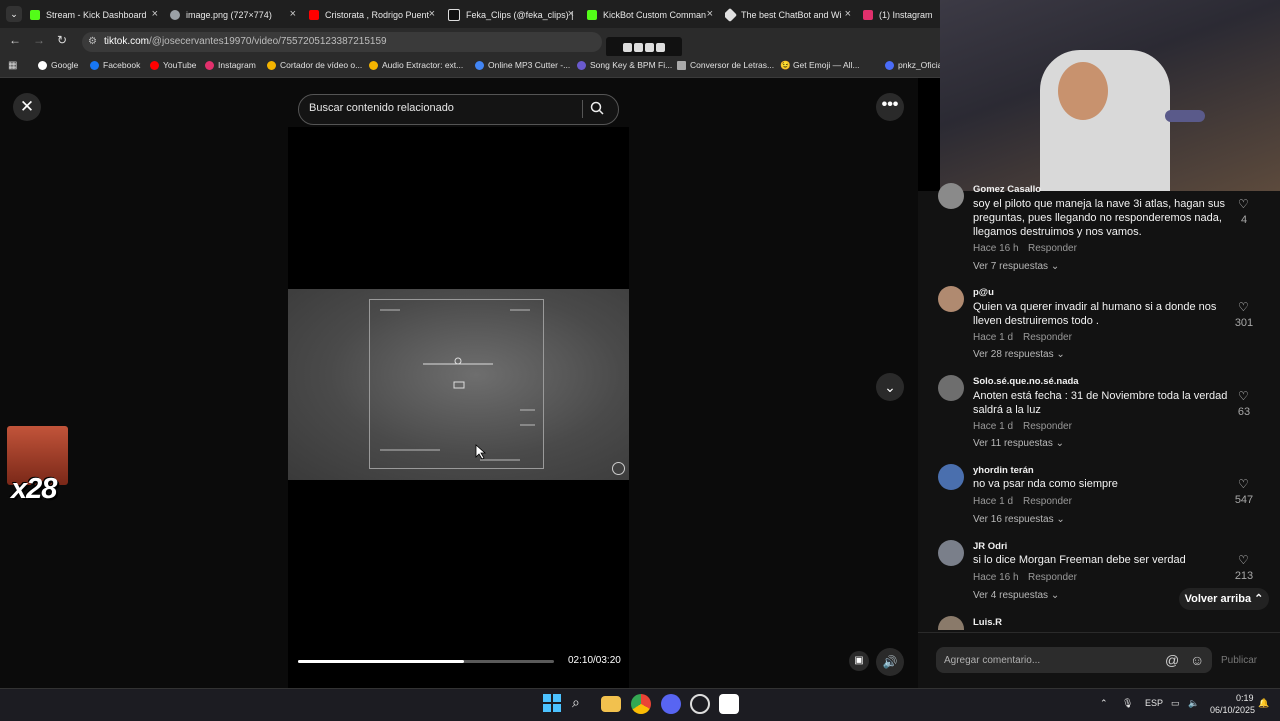  What do you see at coordinates (901, 15) in the screenshot?
I see `tab-instagram: (1) Instagram` at bounding box center [901, 15].